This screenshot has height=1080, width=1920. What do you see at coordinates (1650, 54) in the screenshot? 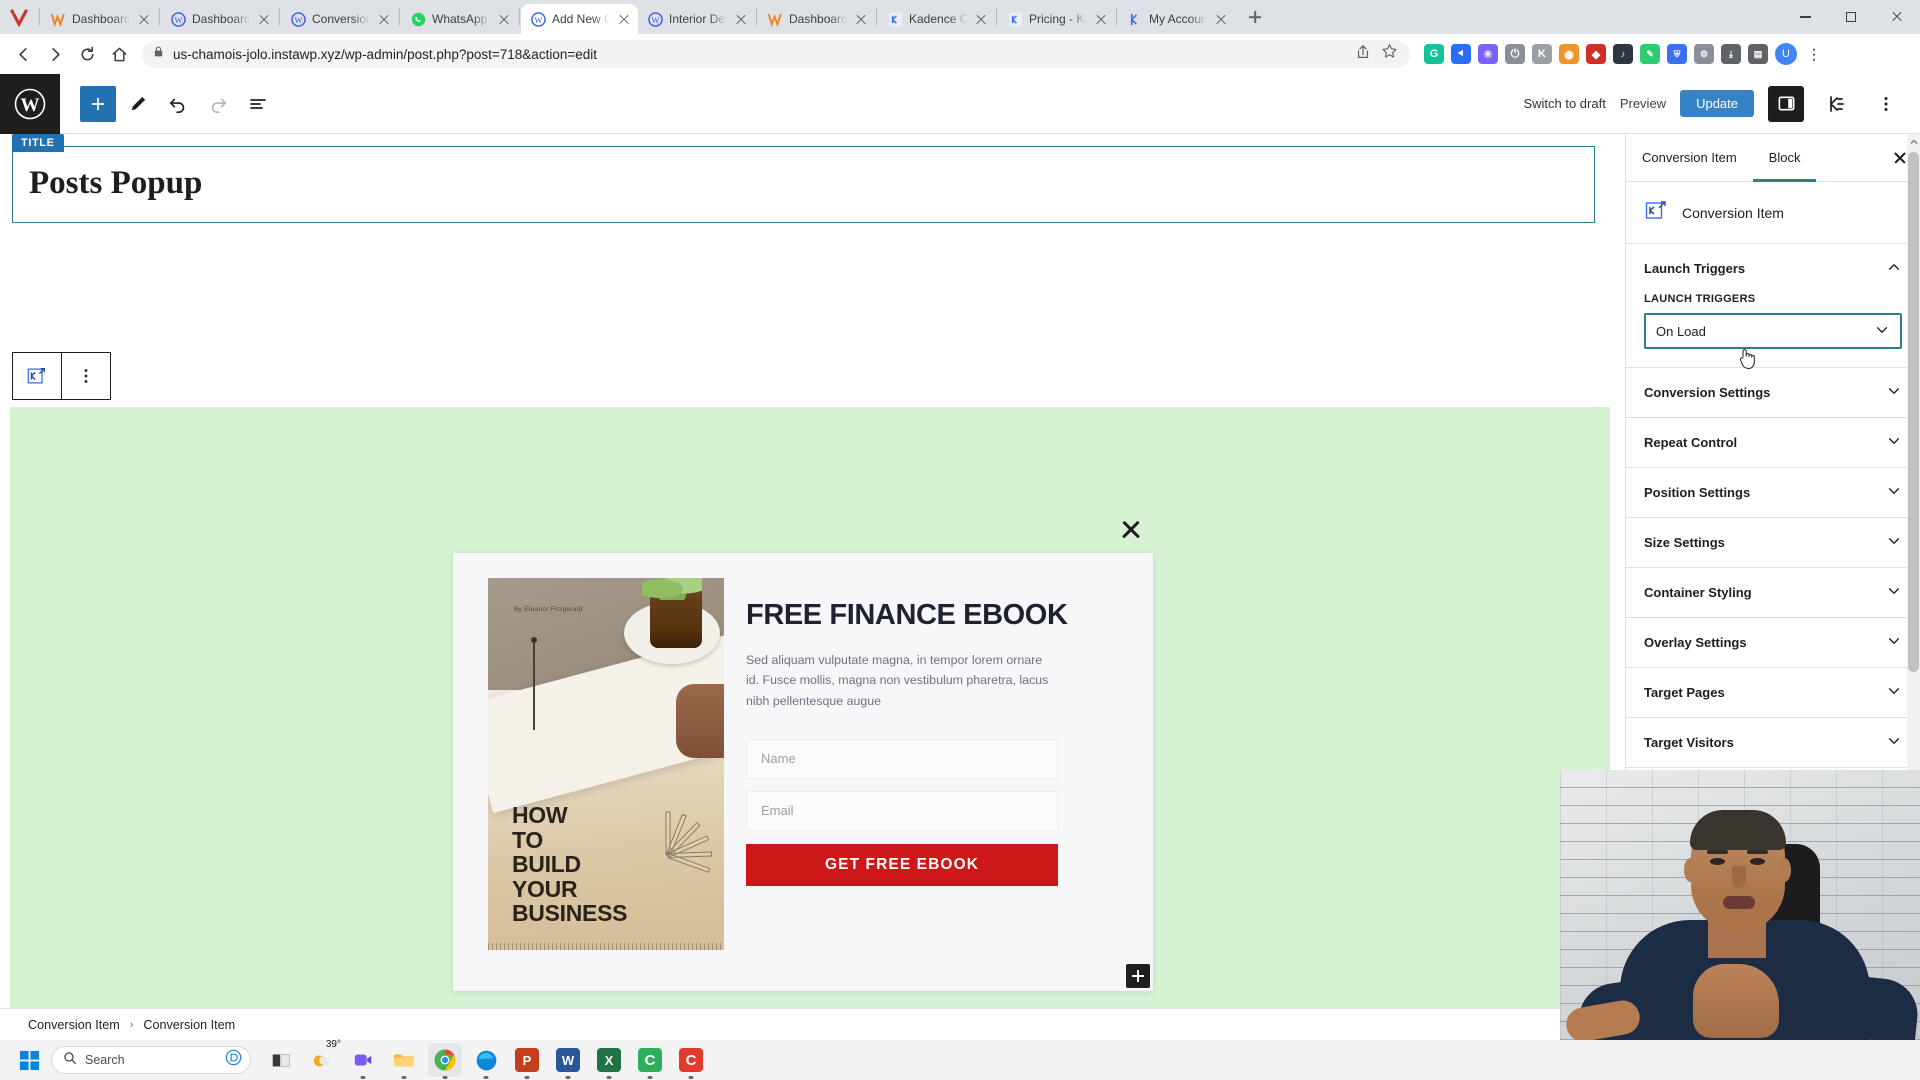
I see `note-icon: ✎` at bounding box center [1650, 54].